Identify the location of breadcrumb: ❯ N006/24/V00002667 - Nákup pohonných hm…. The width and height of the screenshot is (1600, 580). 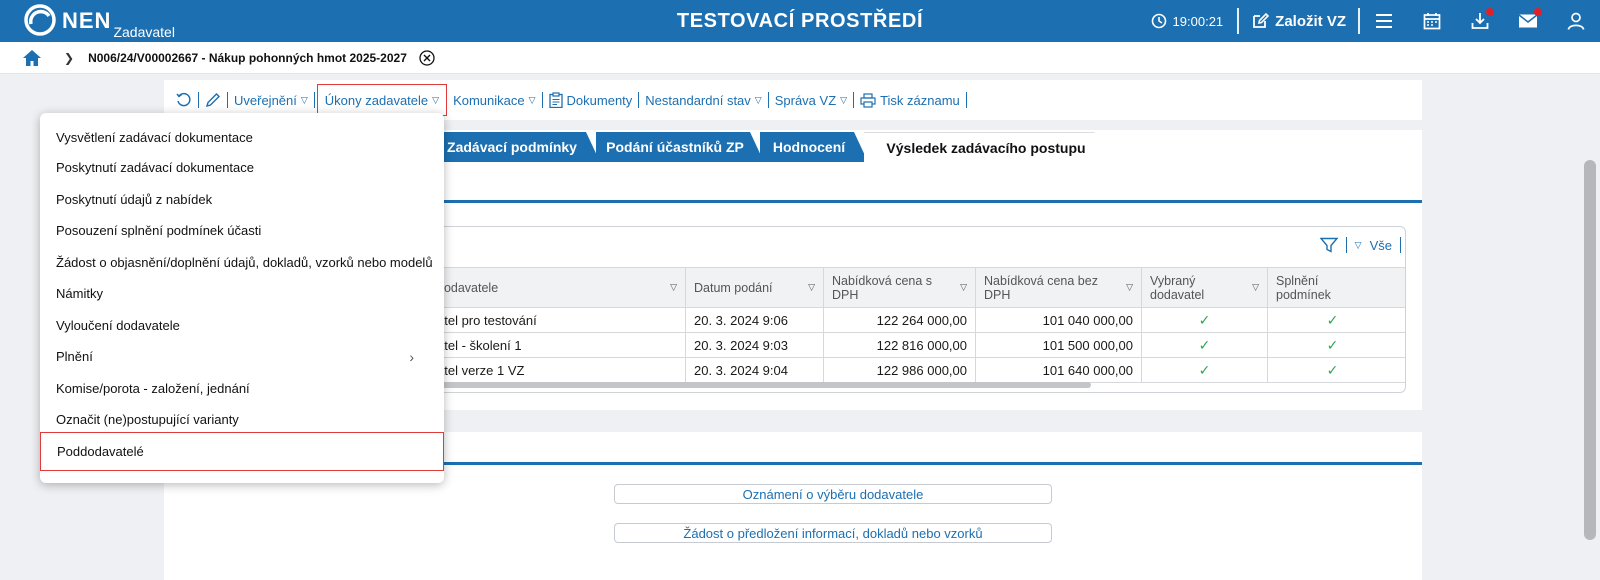
(800, 58).